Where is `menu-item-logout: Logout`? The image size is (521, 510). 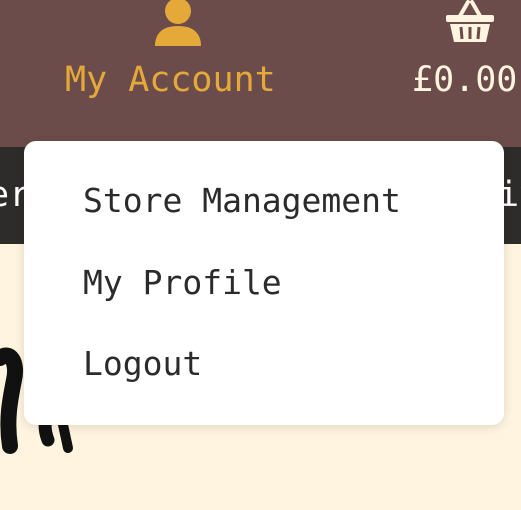
menu-item-logout: Logout is located at coordinates (142, 363).